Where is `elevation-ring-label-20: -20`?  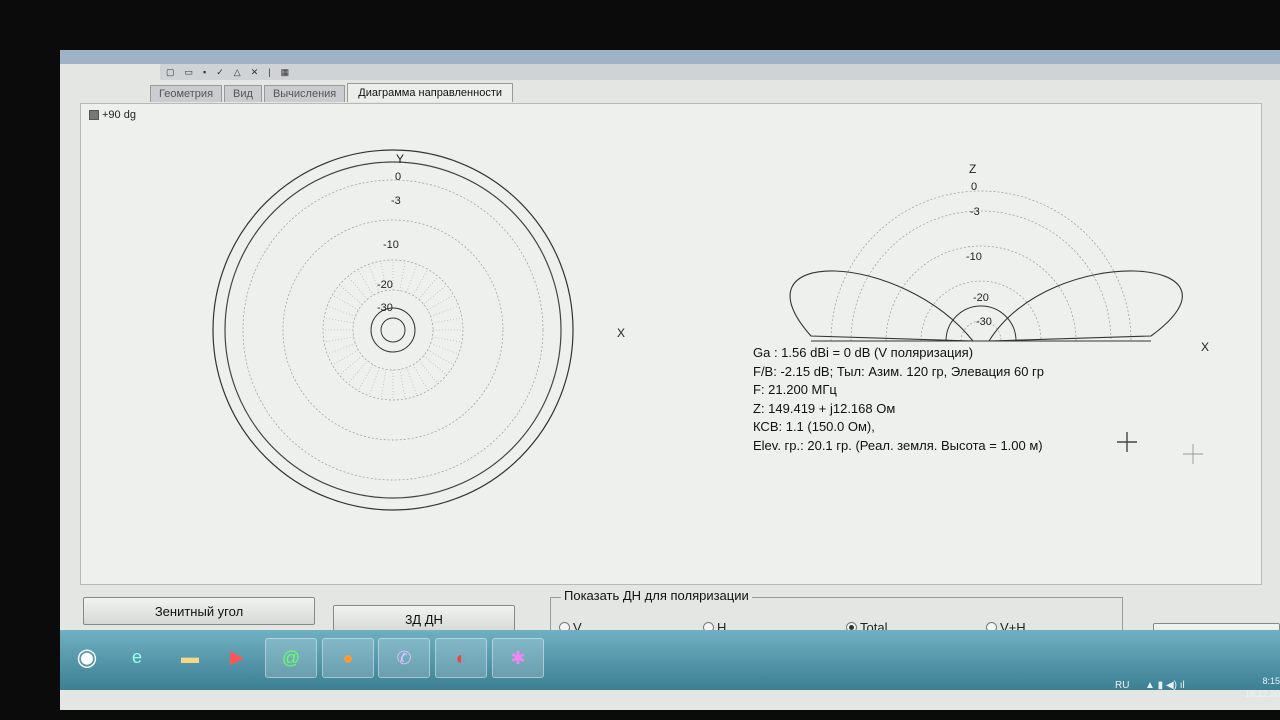 elevation-ring-label-20: -20 is located at coordinates (981, 298).